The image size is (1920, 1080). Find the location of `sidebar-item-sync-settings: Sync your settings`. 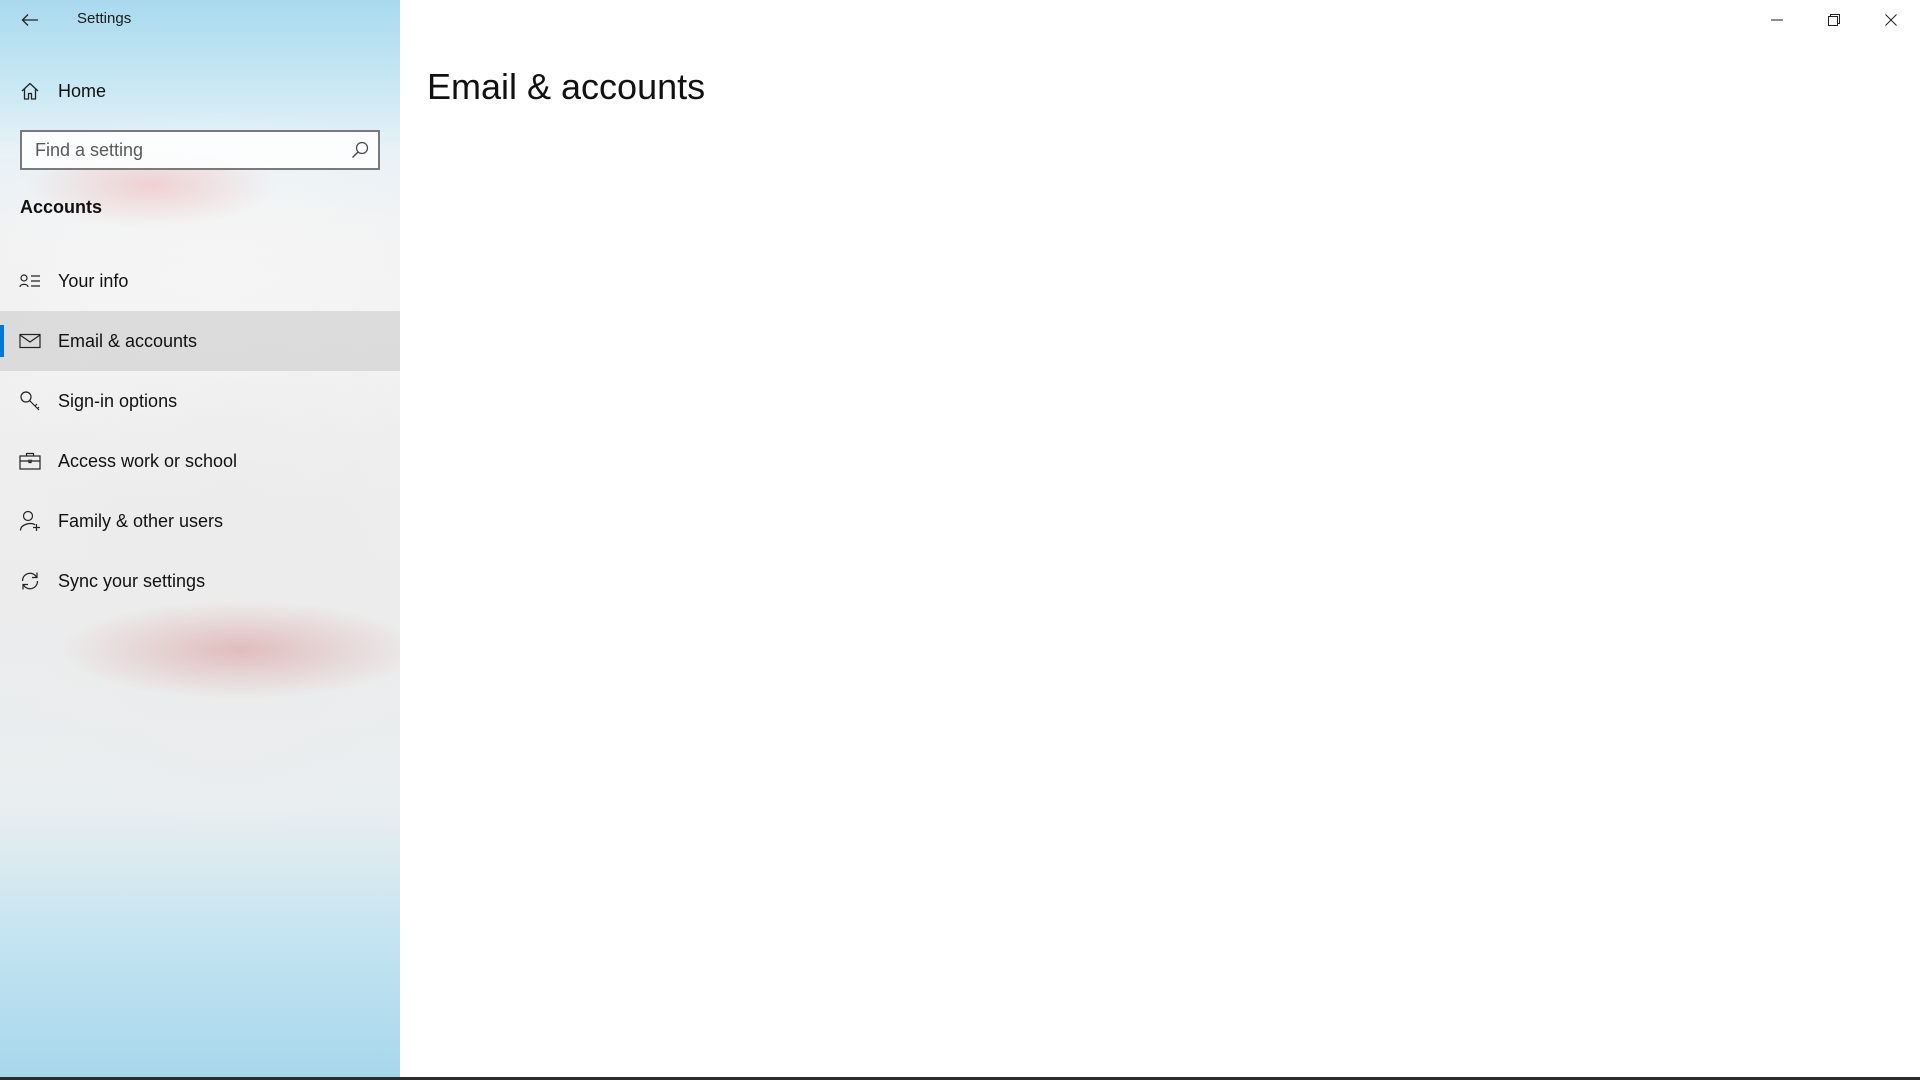

sidebar-item-sync-settings: Sync your settings is located at coordinates (200, 581).